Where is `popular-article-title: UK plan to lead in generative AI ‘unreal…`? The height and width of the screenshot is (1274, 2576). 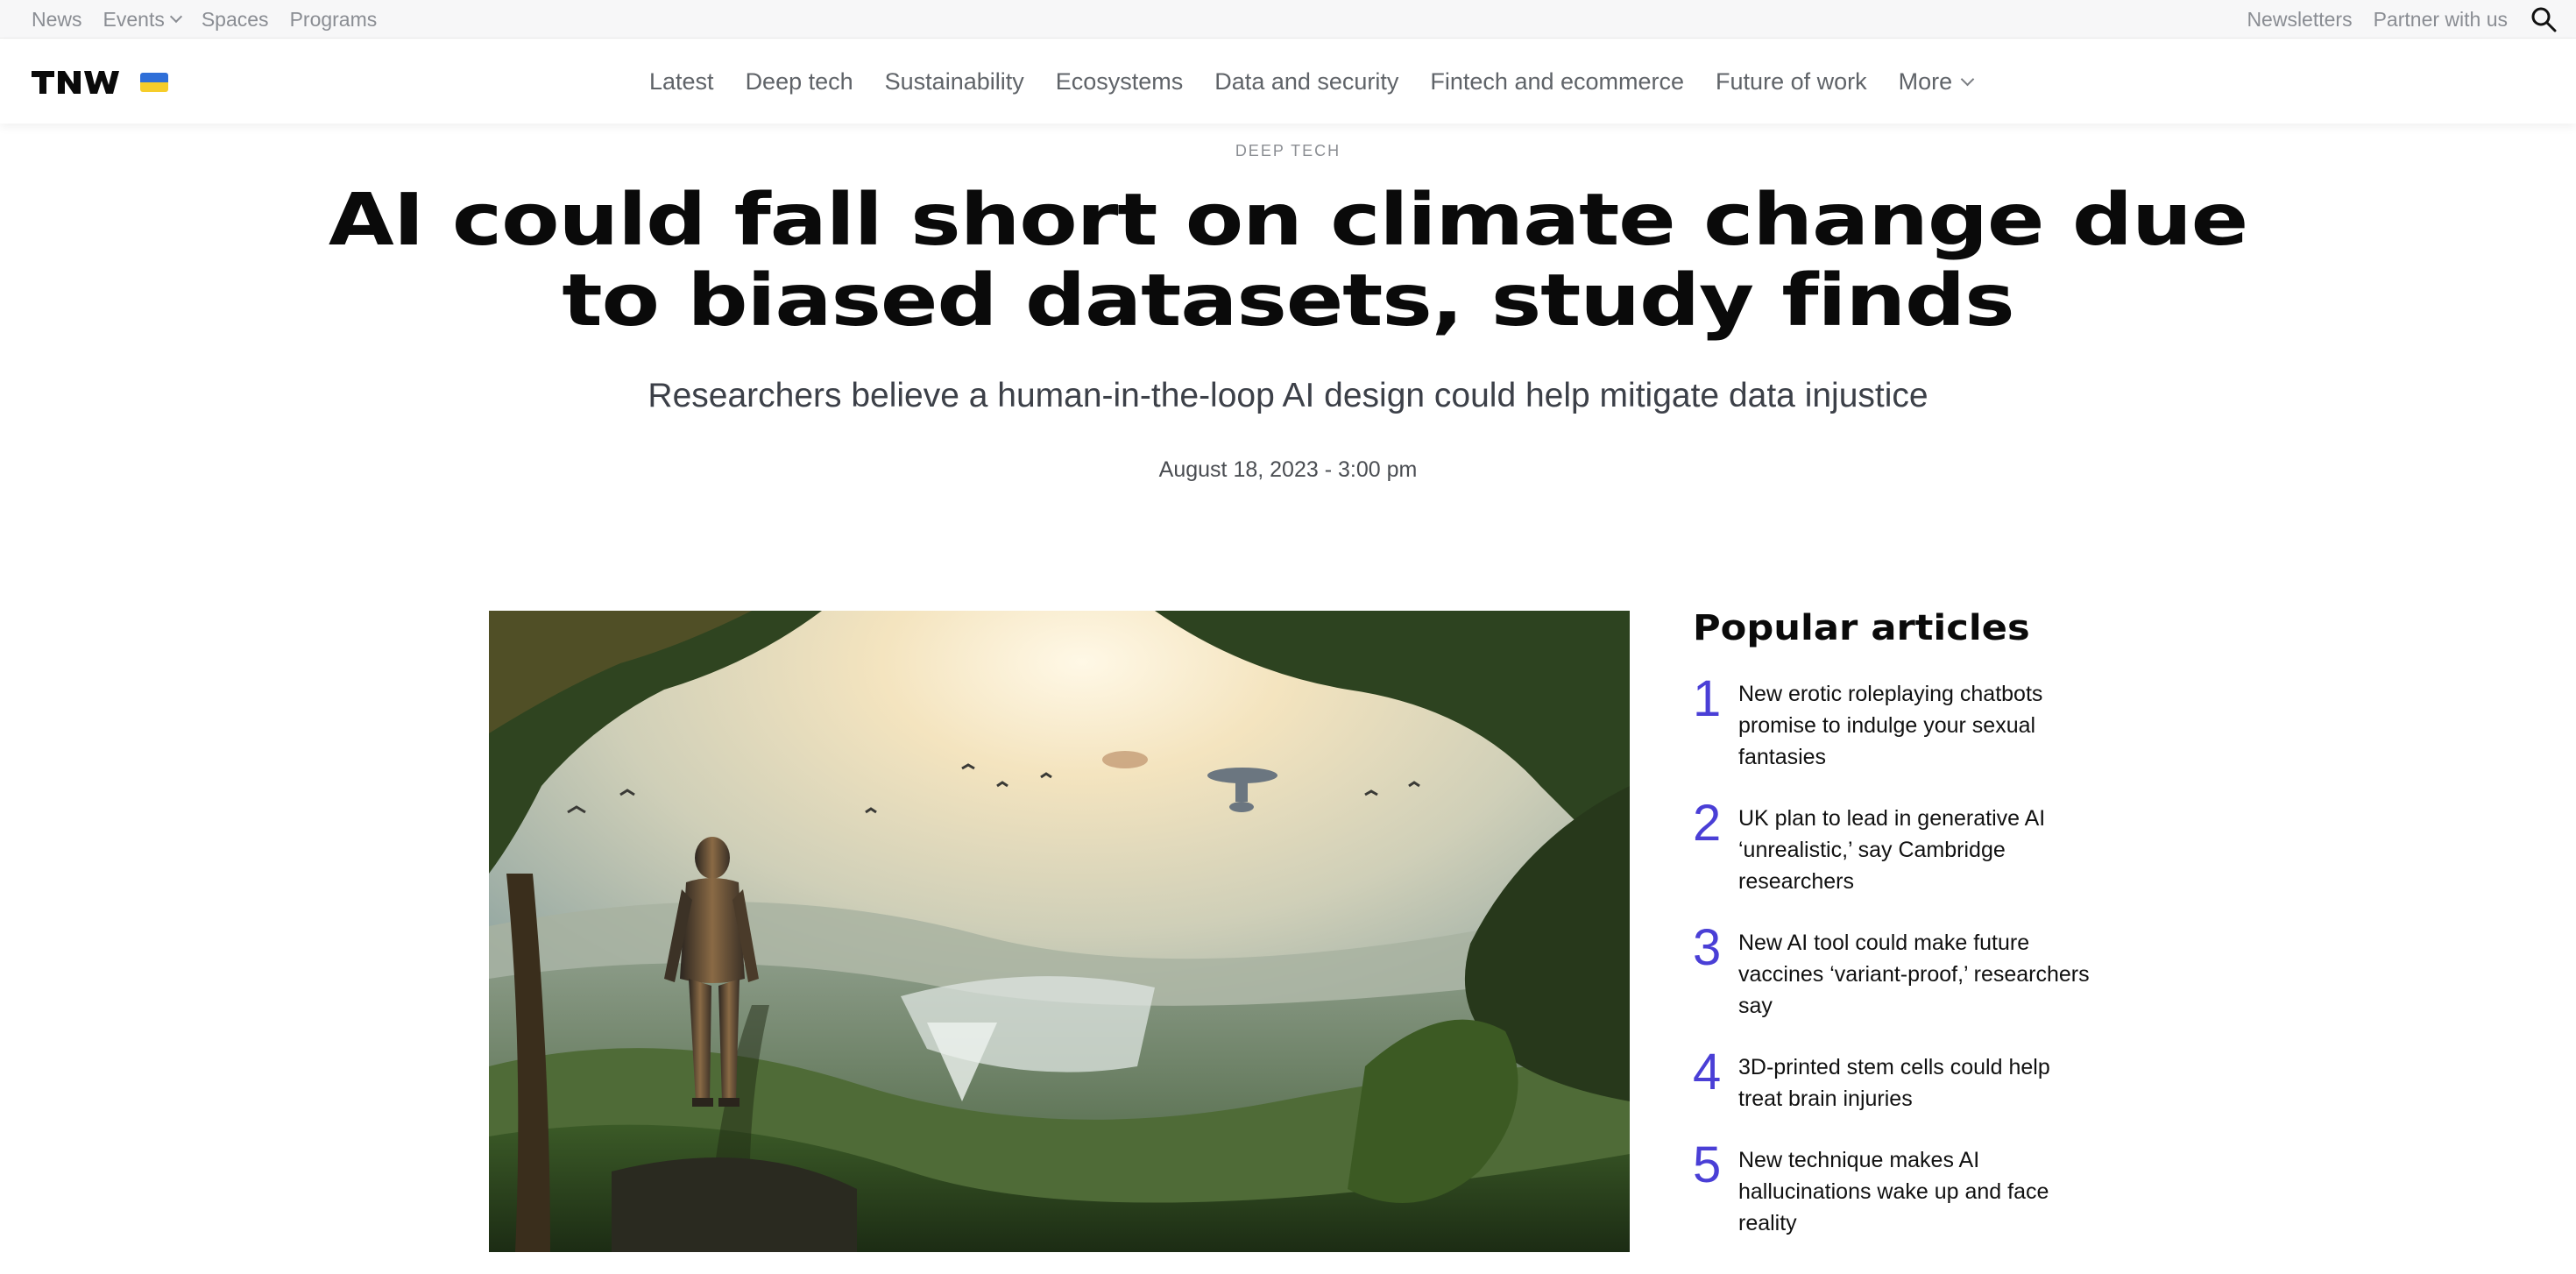
popular-article-title: UK plan to lead in generative AI ‘unreal… is located at coordinates (1892, 850).